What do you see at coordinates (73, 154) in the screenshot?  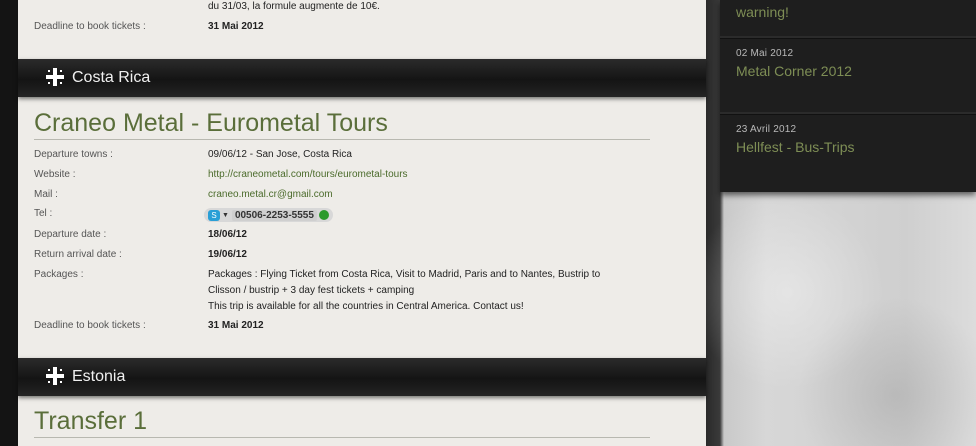 I see `departure-towns-label: Departure towns :` at bounding box center [73, 154].